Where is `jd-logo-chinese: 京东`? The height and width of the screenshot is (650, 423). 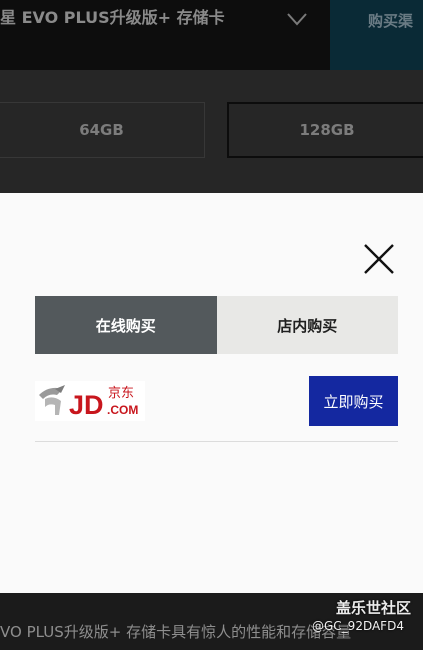 jd-logo-chinese: 京东 is located at coordinates (121, 393).